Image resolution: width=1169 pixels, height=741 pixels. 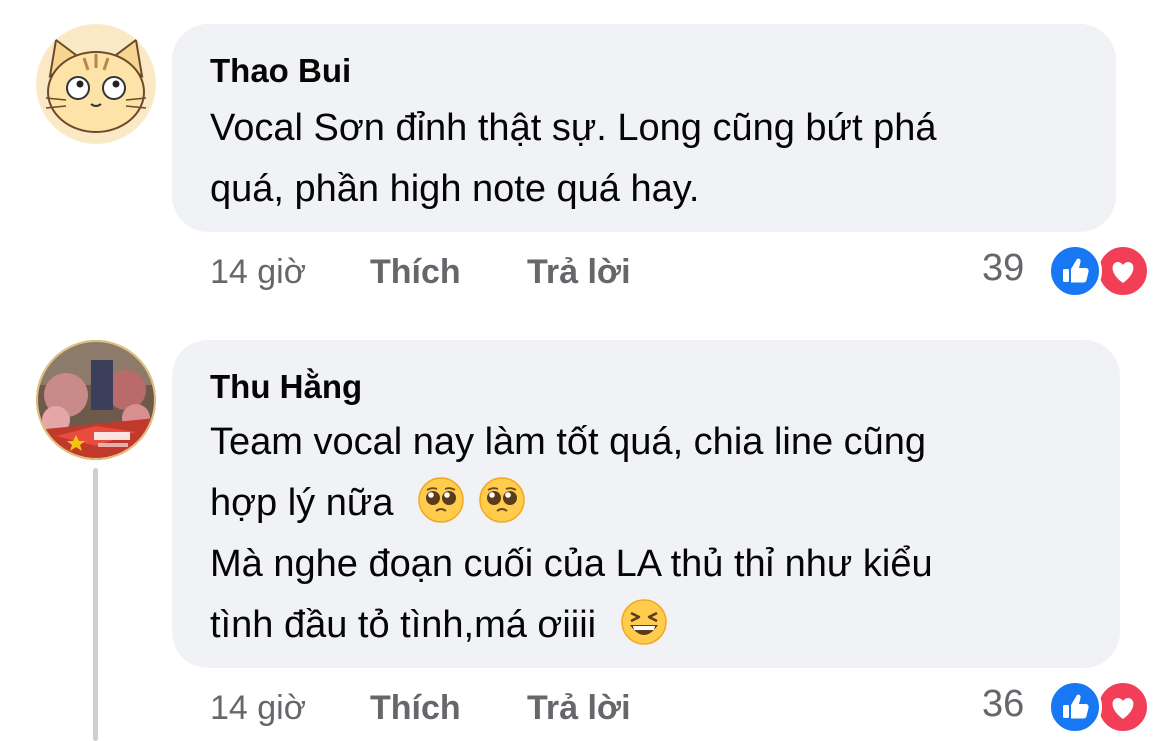 I want to click on comment-line: tình đầu tỏ tình,má ơiiii, so click(x=403, y=625).